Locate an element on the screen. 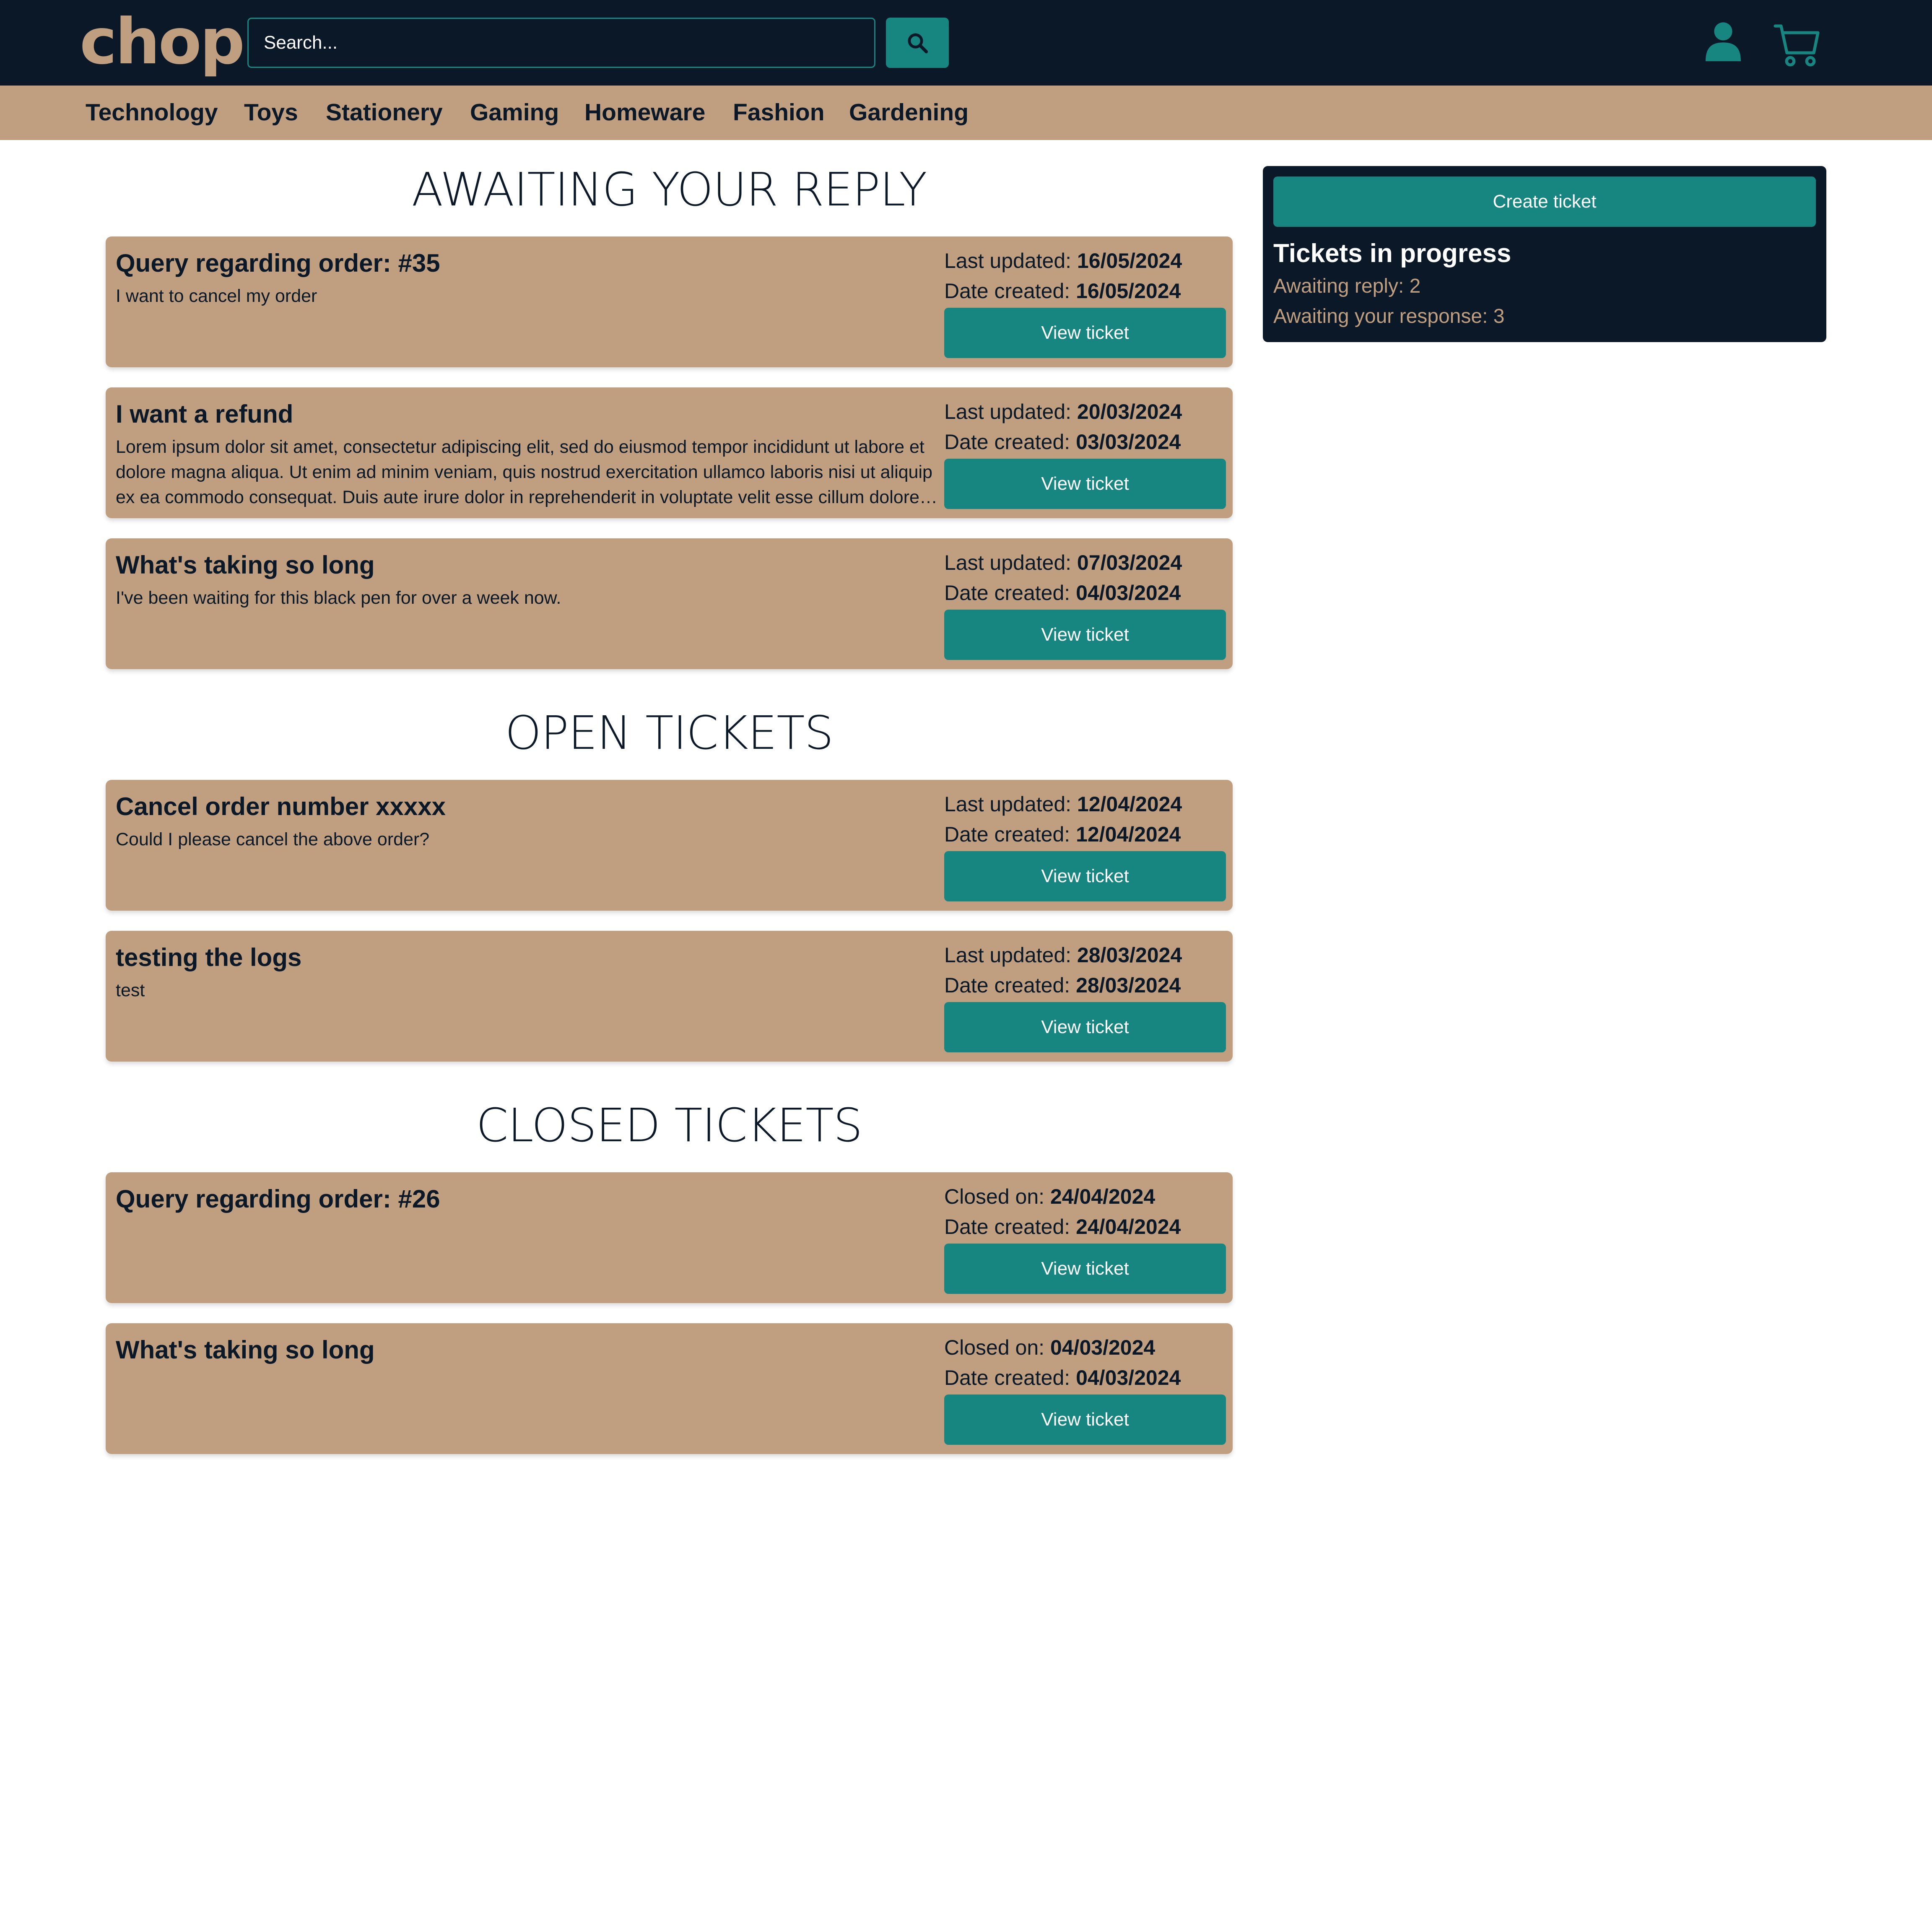 The image size is (1932, 1932). ticket-closed-on: Closed on: 04/03/2024 is located at coordinates (1050, 1347).